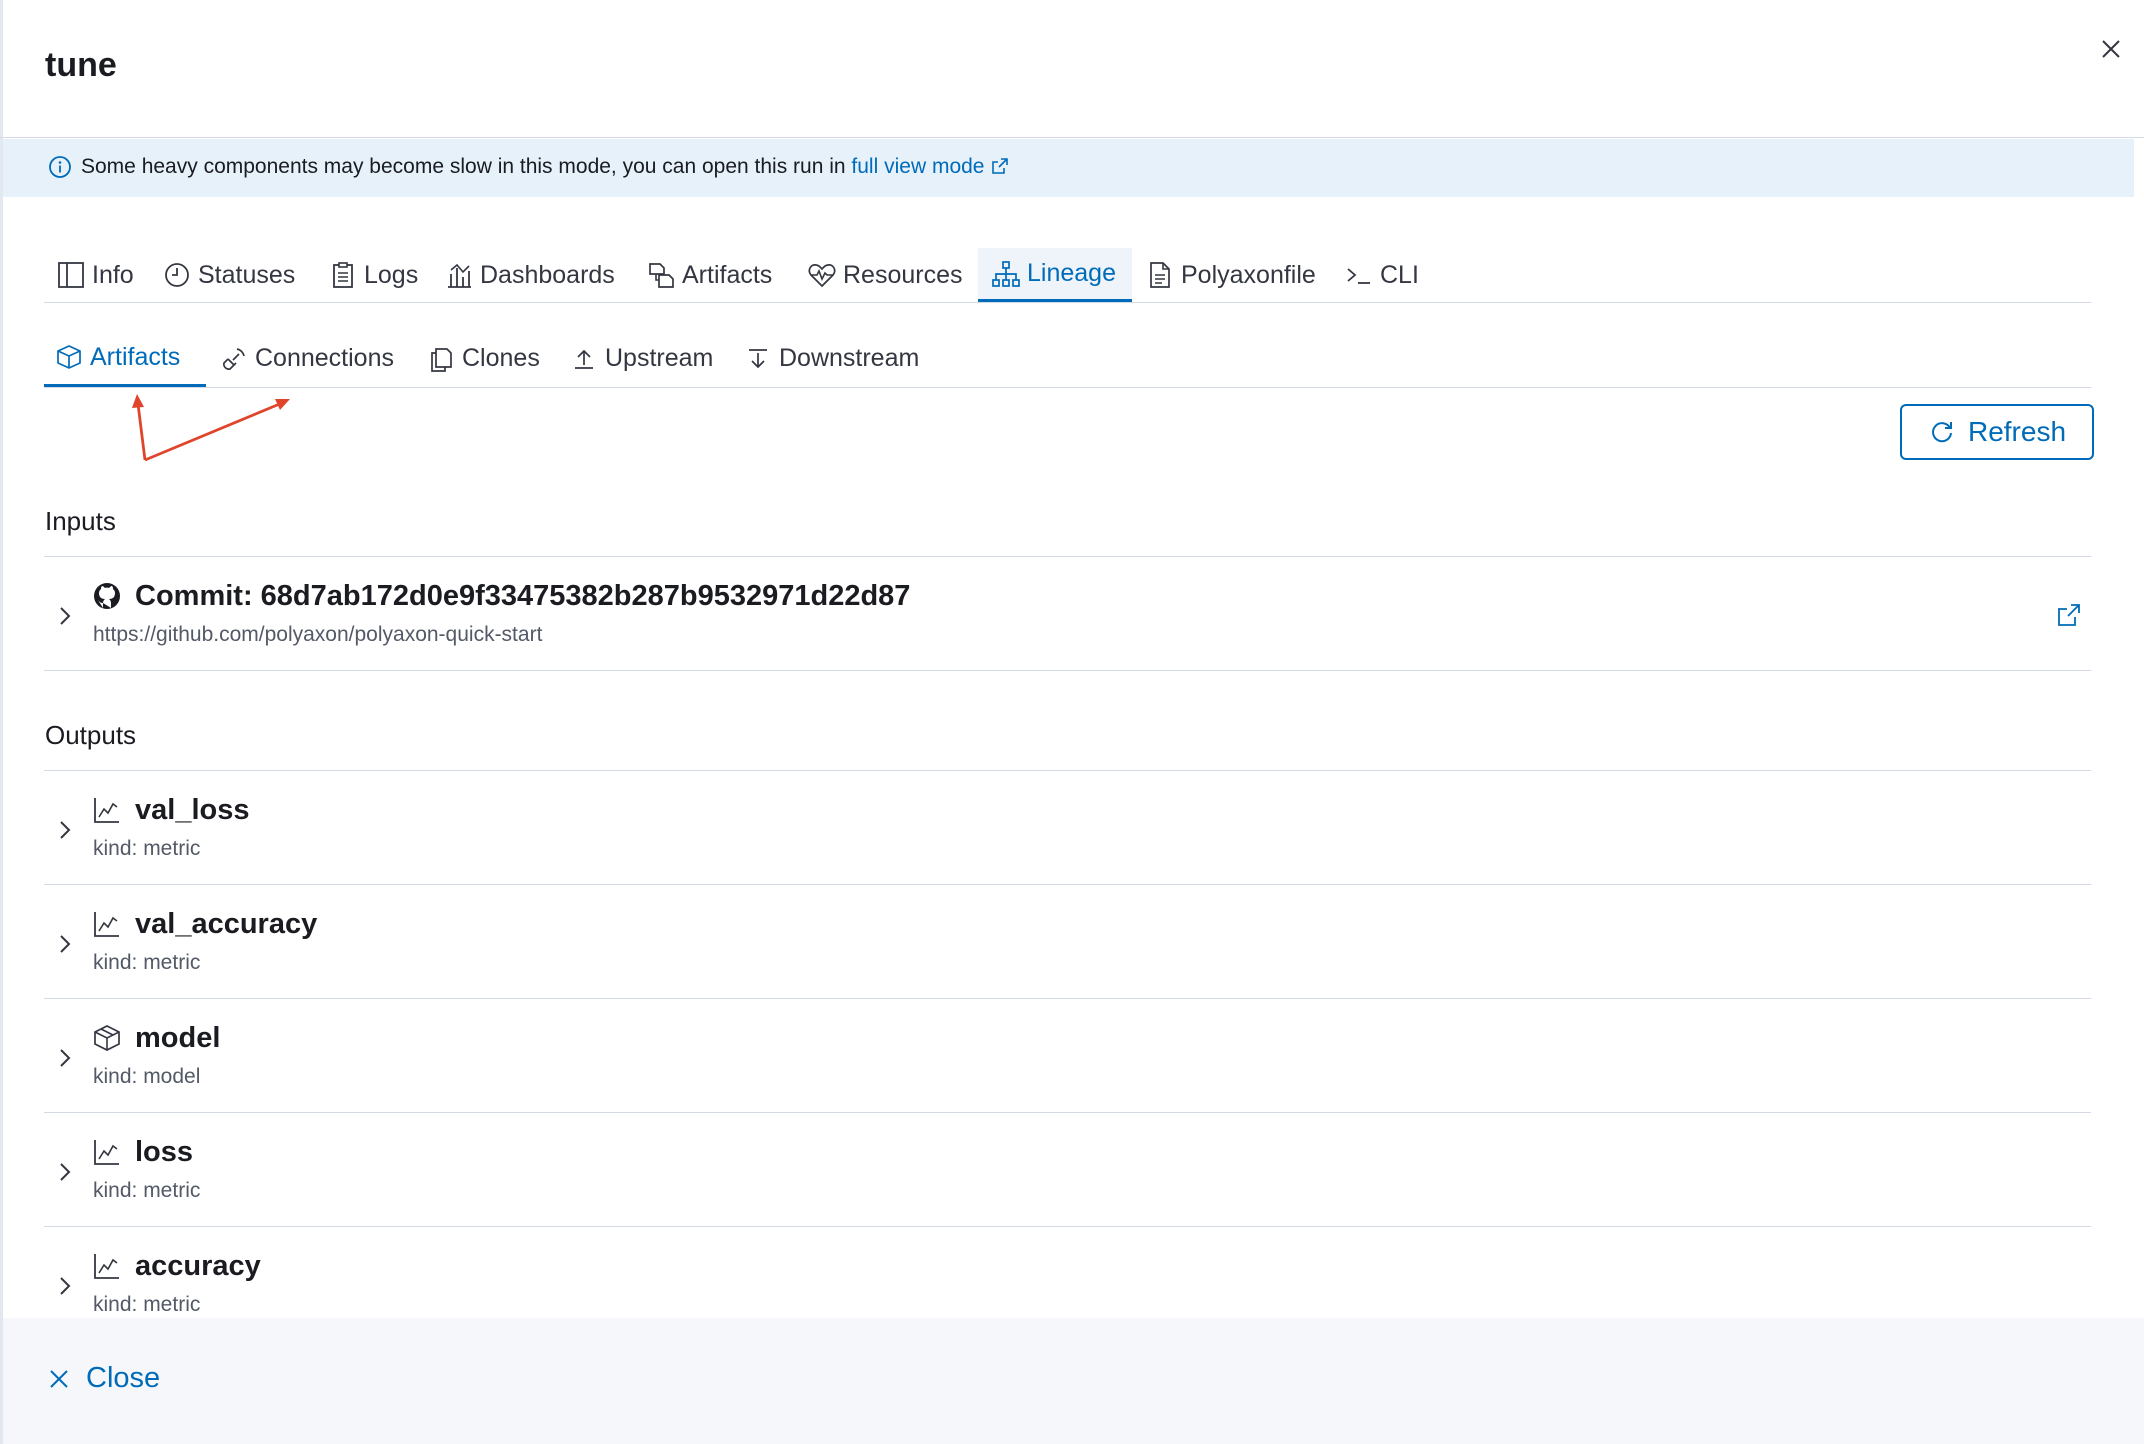 The image size is (2144, 1444). I want to click on tab-label: Lineage, so click(1071, 273).